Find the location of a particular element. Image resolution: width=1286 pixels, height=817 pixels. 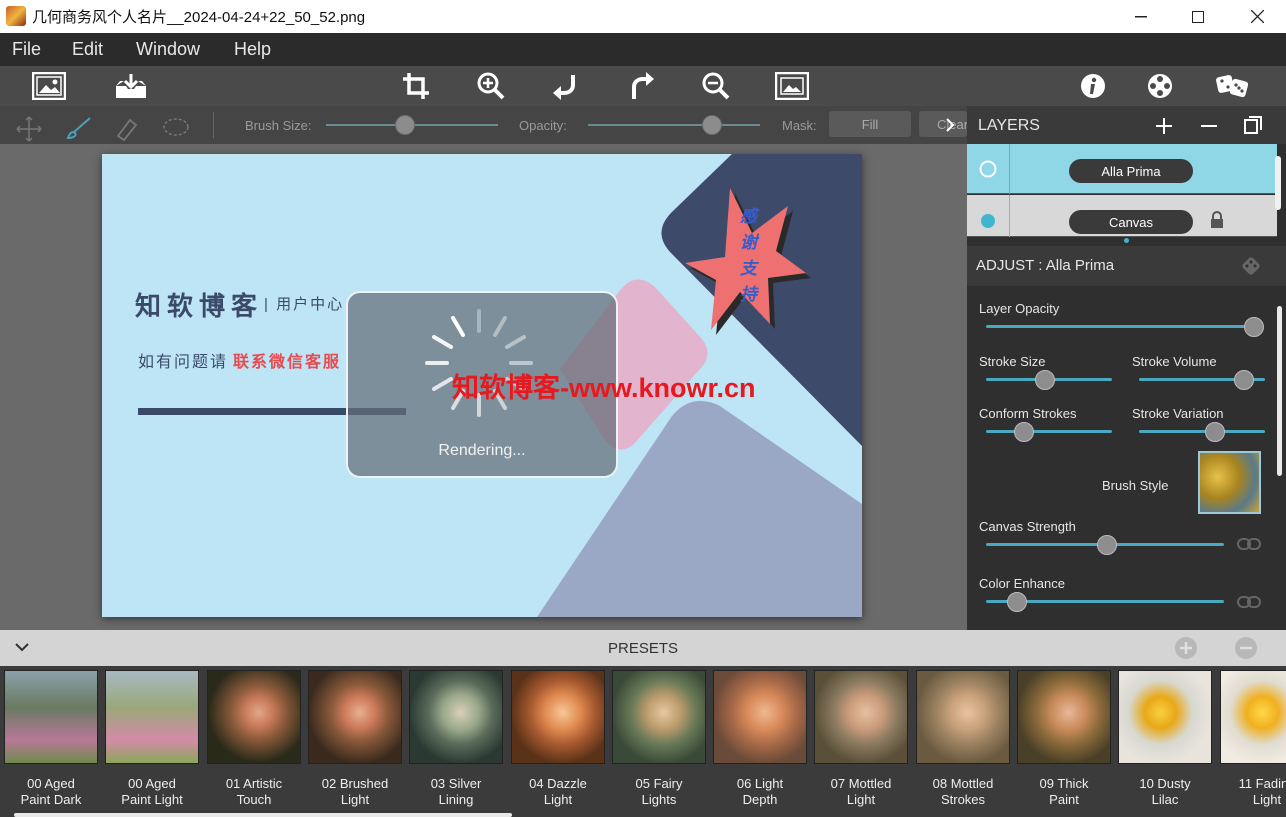

menu-edit: Edit is located at coordinates (87, 49).